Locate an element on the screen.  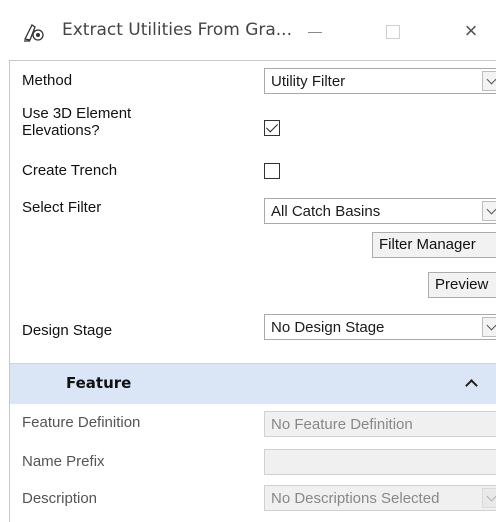
name-prefix-input is located at coordinates (380, 462).